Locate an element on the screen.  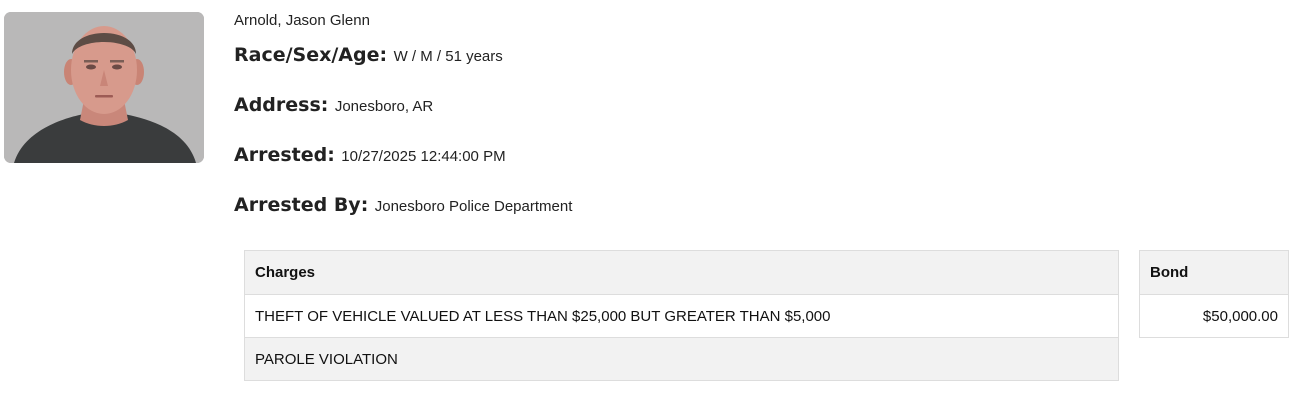
charges-header: Charges is located at coordinates (681, 272).